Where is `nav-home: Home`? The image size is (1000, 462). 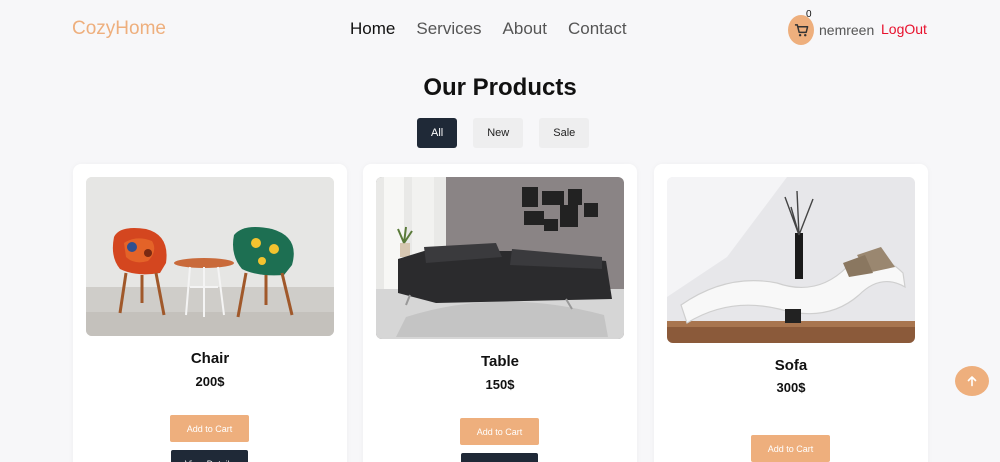
nav-home: Home is located at coordinates (372, 29).